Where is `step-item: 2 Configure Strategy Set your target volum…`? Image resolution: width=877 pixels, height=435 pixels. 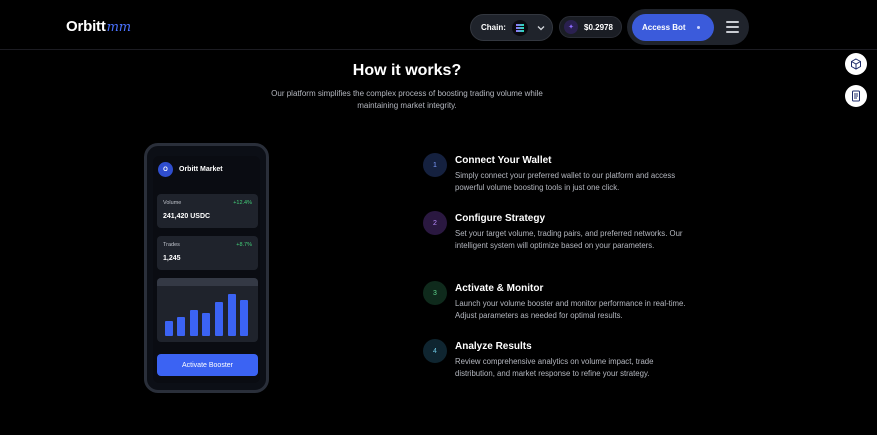
step-item: 2 Configure Strategy Set your target volum… is located at coordinates (553, 236).